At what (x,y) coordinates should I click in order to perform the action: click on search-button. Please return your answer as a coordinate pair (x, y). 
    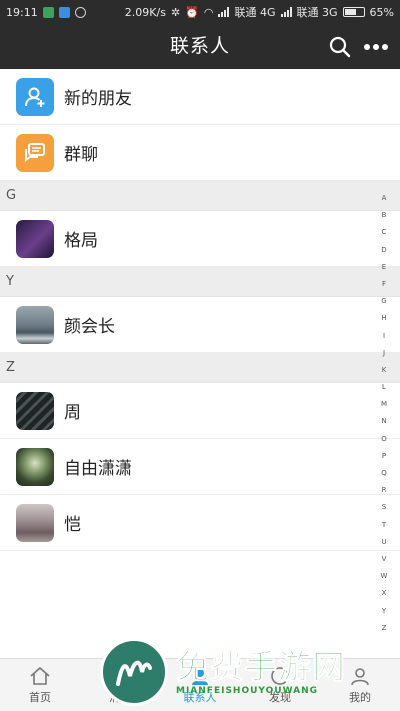
    Looking at the image, I should click on (340, 47).